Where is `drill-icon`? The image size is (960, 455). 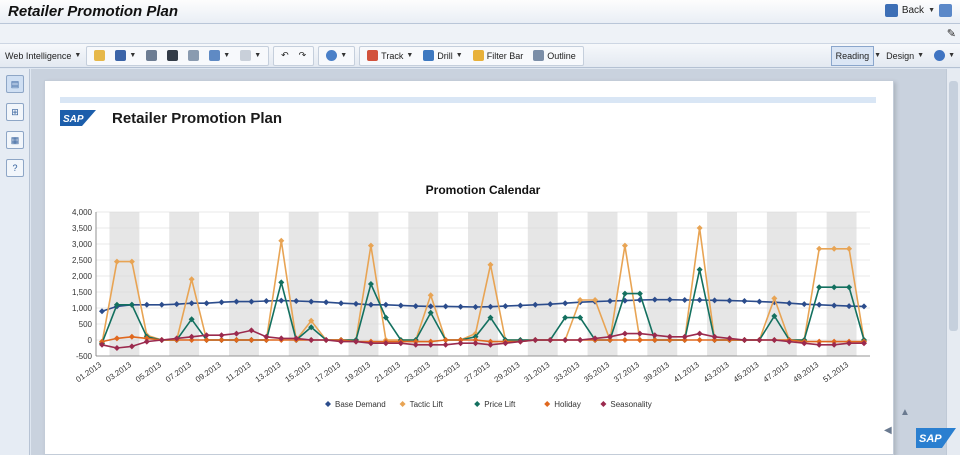
drill-icon is located at coordinates (429, 55).